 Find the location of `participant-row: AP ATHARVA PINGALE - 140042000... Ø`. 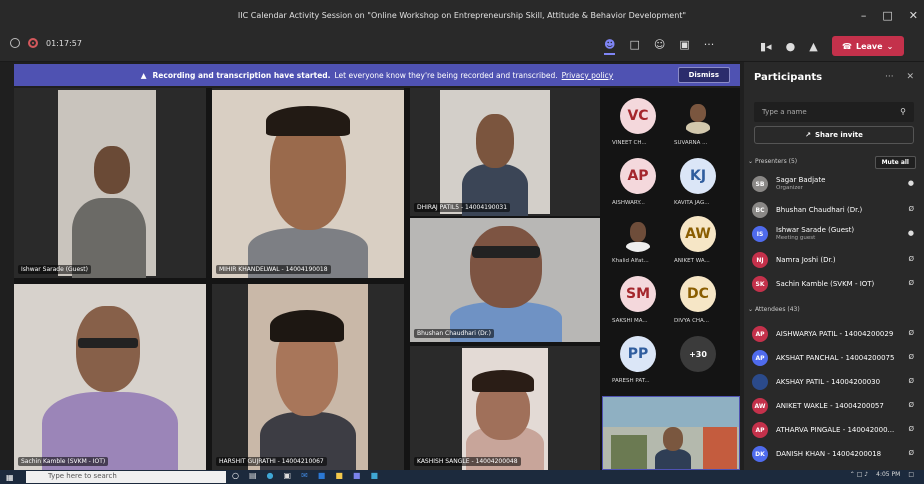

participant-row: AP ATHARVA PINGALE - 140042000... Ø is located at coordinates (835, 430).